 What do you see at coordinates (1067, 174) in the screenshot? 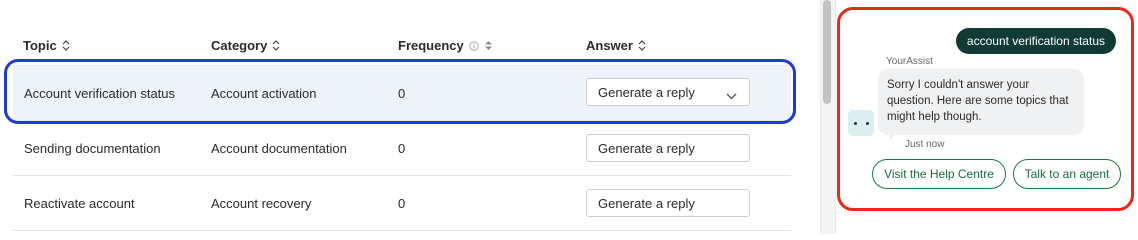
I see `talk-to-agent-button: Talk to an agent` at bounding box center [1067, 174].